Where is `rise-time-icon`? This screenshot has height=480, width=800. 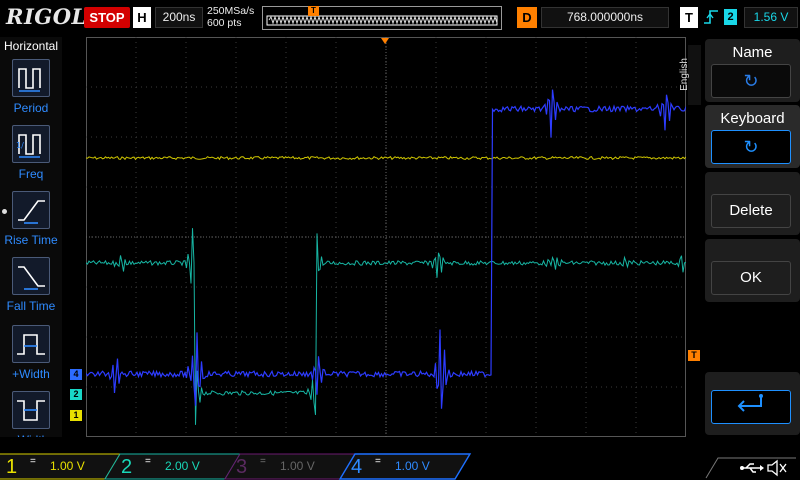
rise-time-icon is located at coordinates (31, 210).